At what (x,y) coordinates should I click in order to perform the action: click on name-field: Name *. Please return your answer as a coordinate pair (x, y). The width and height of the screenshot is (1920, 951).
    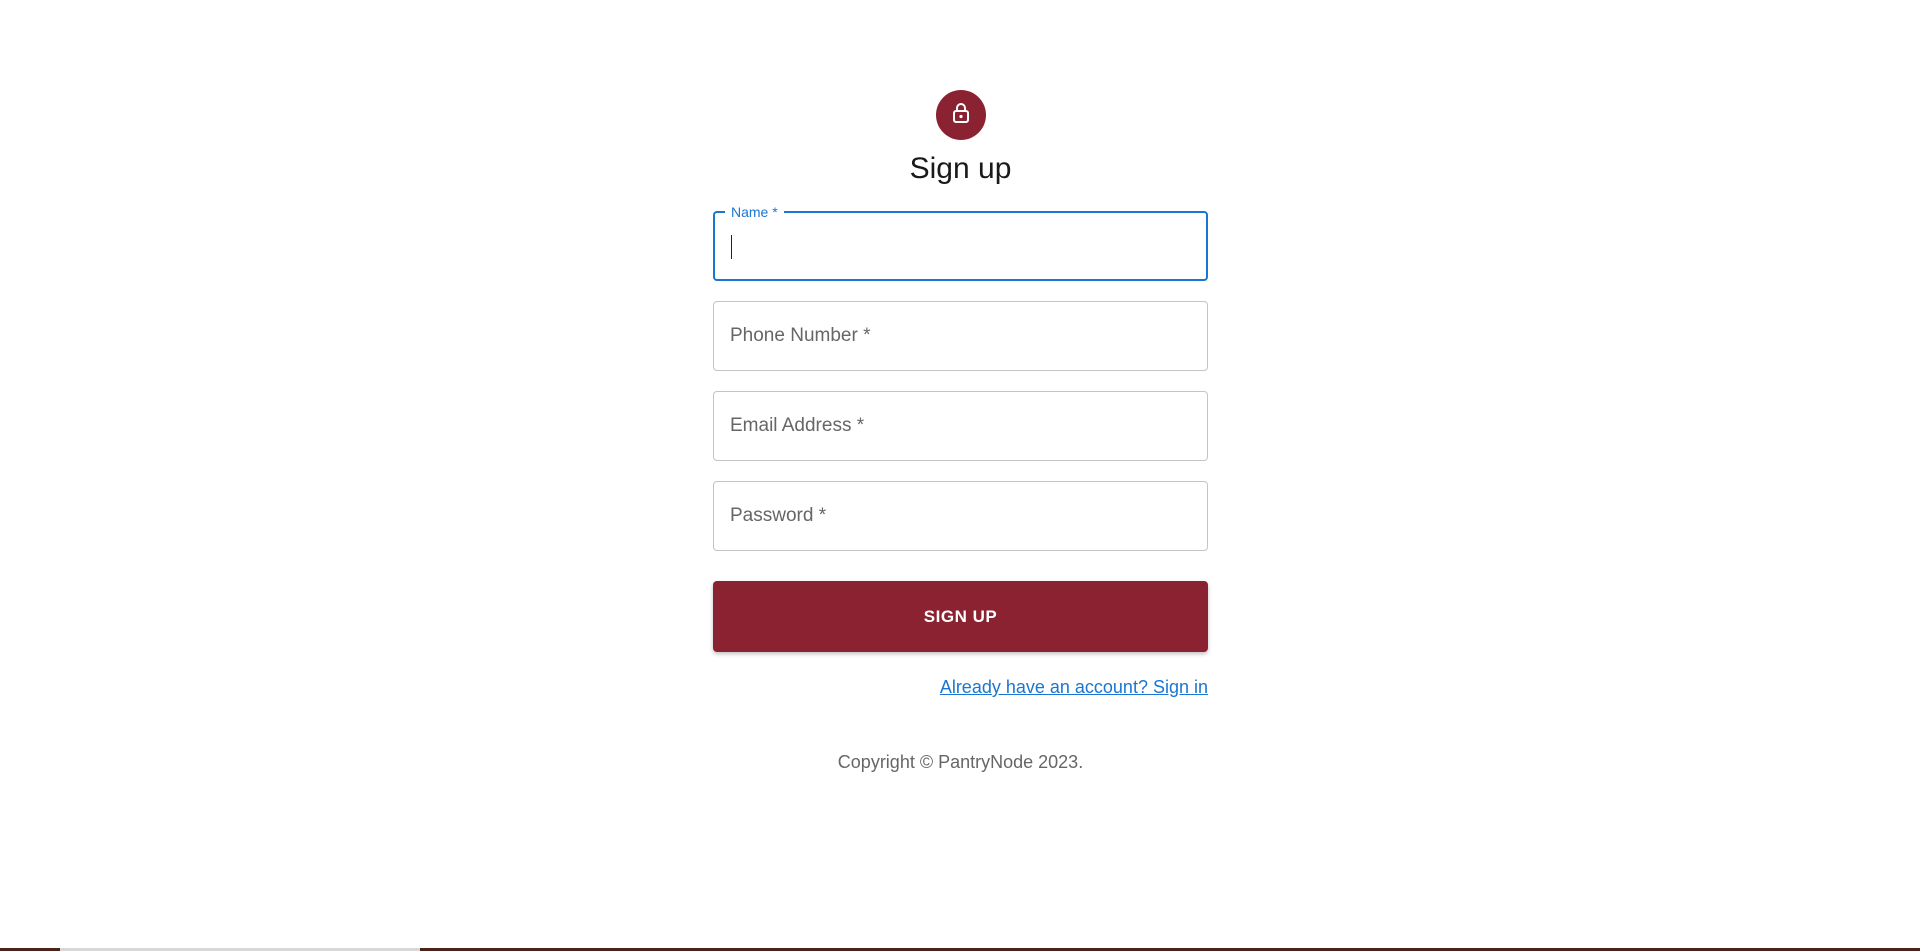
    Looking at the image, I should click on (960, 242).